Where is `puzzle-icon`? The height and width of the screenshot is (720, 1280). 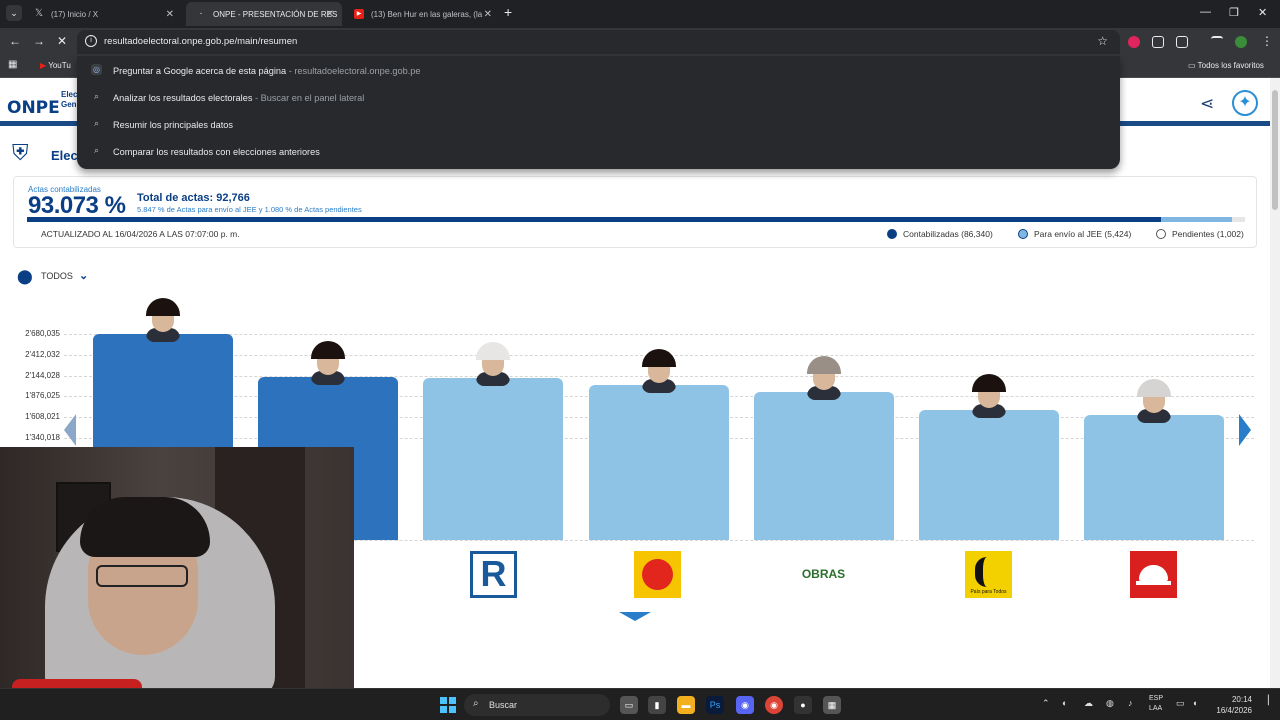 puzzle-icon is located at coordinates (1182, 42).